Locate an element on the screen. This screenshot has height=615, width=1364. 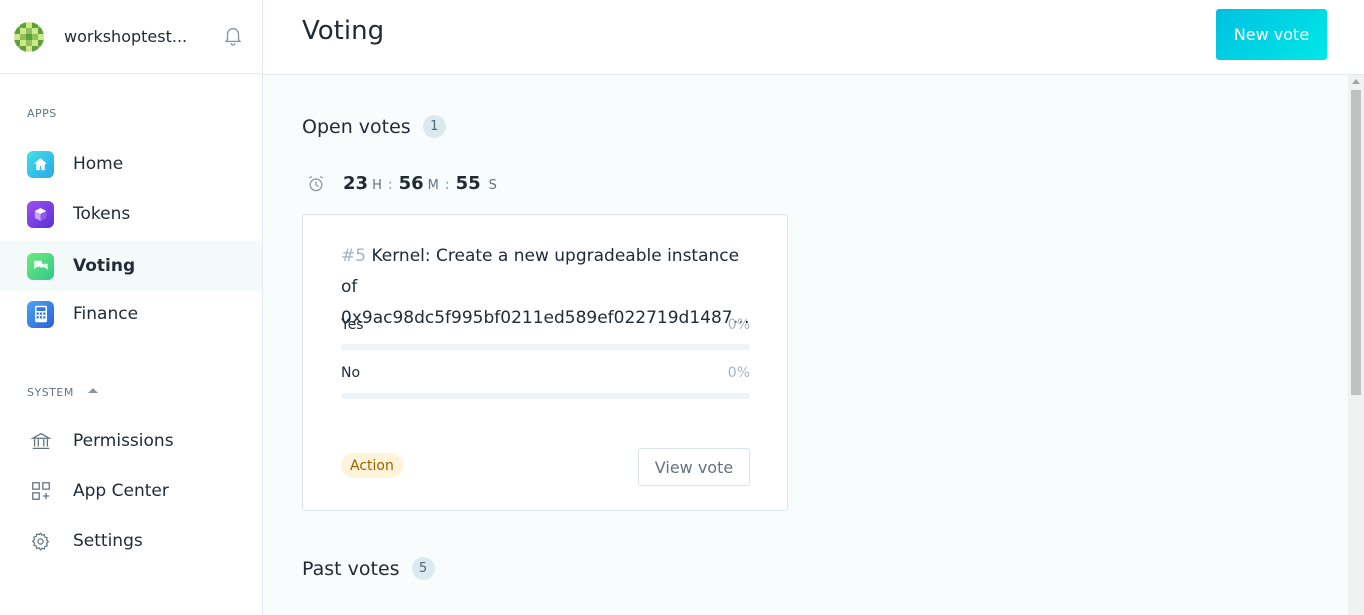
past-votes-heading: Past votes 5 is located at coordinates (368, 568).